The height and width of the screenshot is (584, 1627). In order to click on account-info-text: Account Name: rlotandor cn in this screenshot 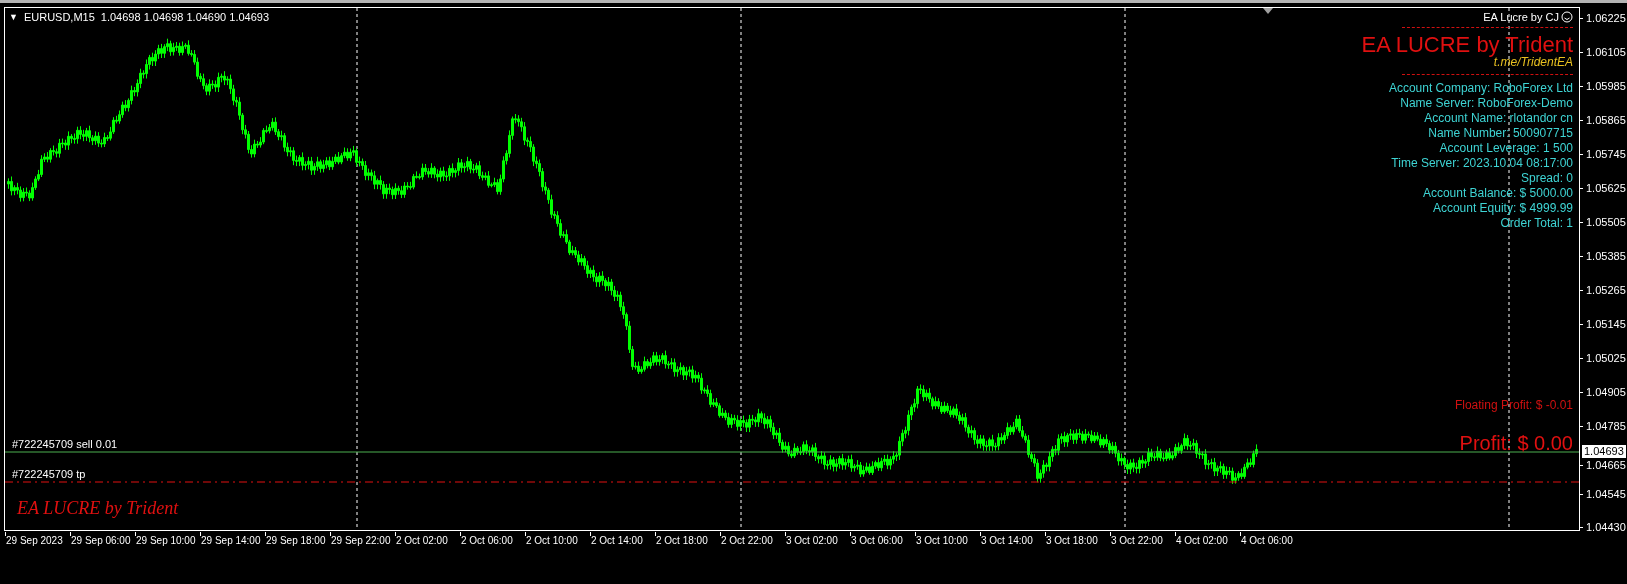, I will do `click(1498, 118)`.